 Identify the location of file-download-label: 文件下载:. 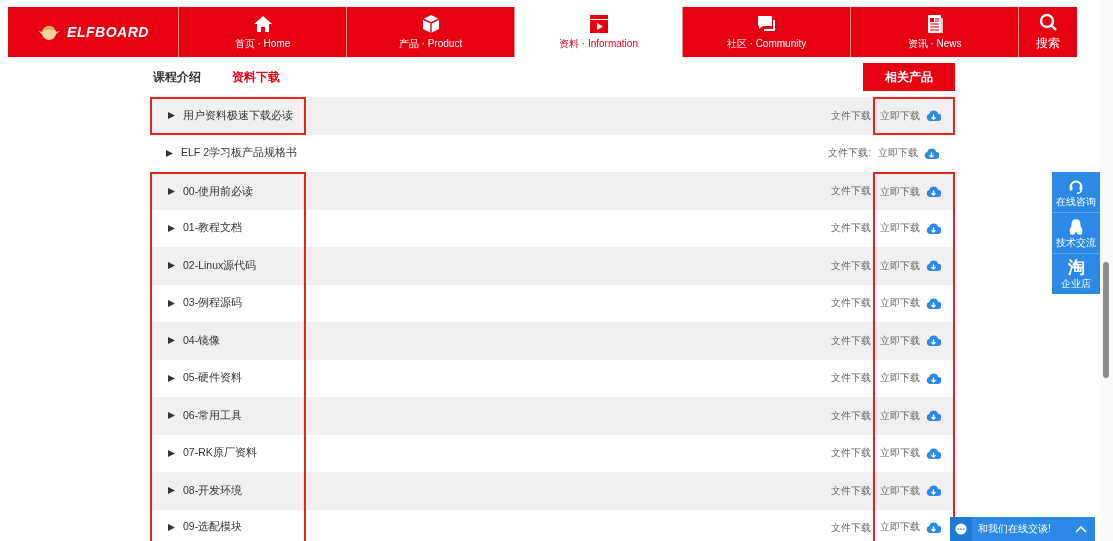
(849, 153).